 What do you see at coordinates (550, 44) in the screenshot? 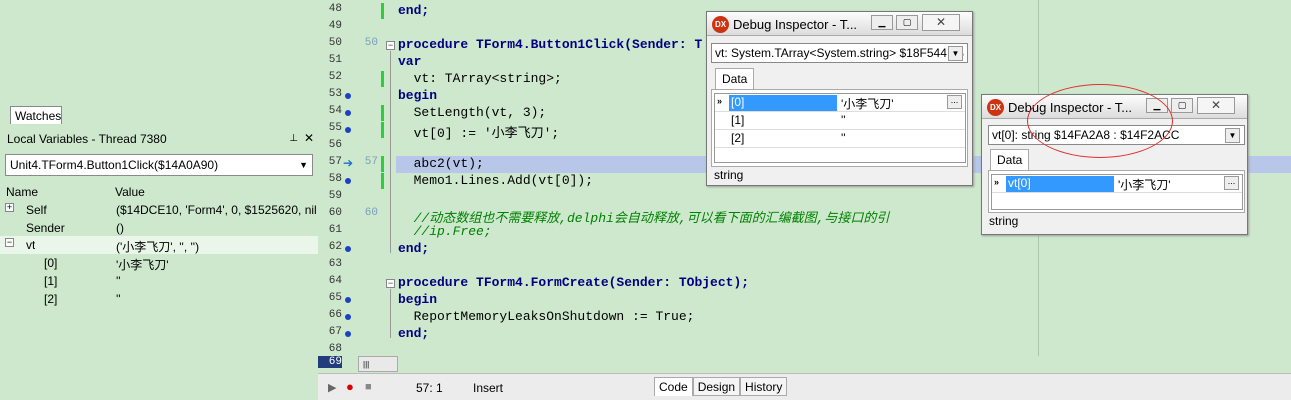
I see `code-line: procedure TForm4.Button1Click(Sender: T` at bounding box center [550, 44].